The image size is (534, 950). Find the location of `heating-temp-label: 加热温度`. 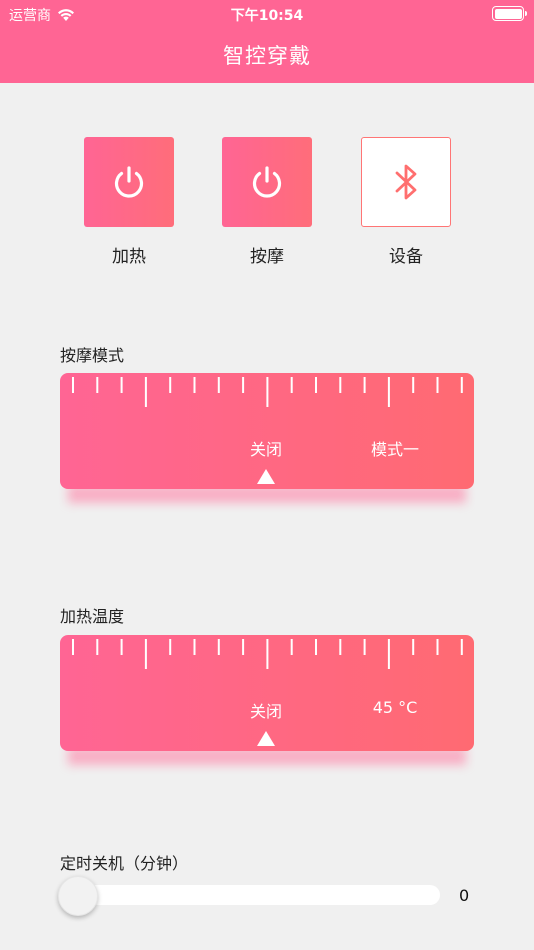

heating-temp-label: 加热温度 is located at coordinates (92, 616).